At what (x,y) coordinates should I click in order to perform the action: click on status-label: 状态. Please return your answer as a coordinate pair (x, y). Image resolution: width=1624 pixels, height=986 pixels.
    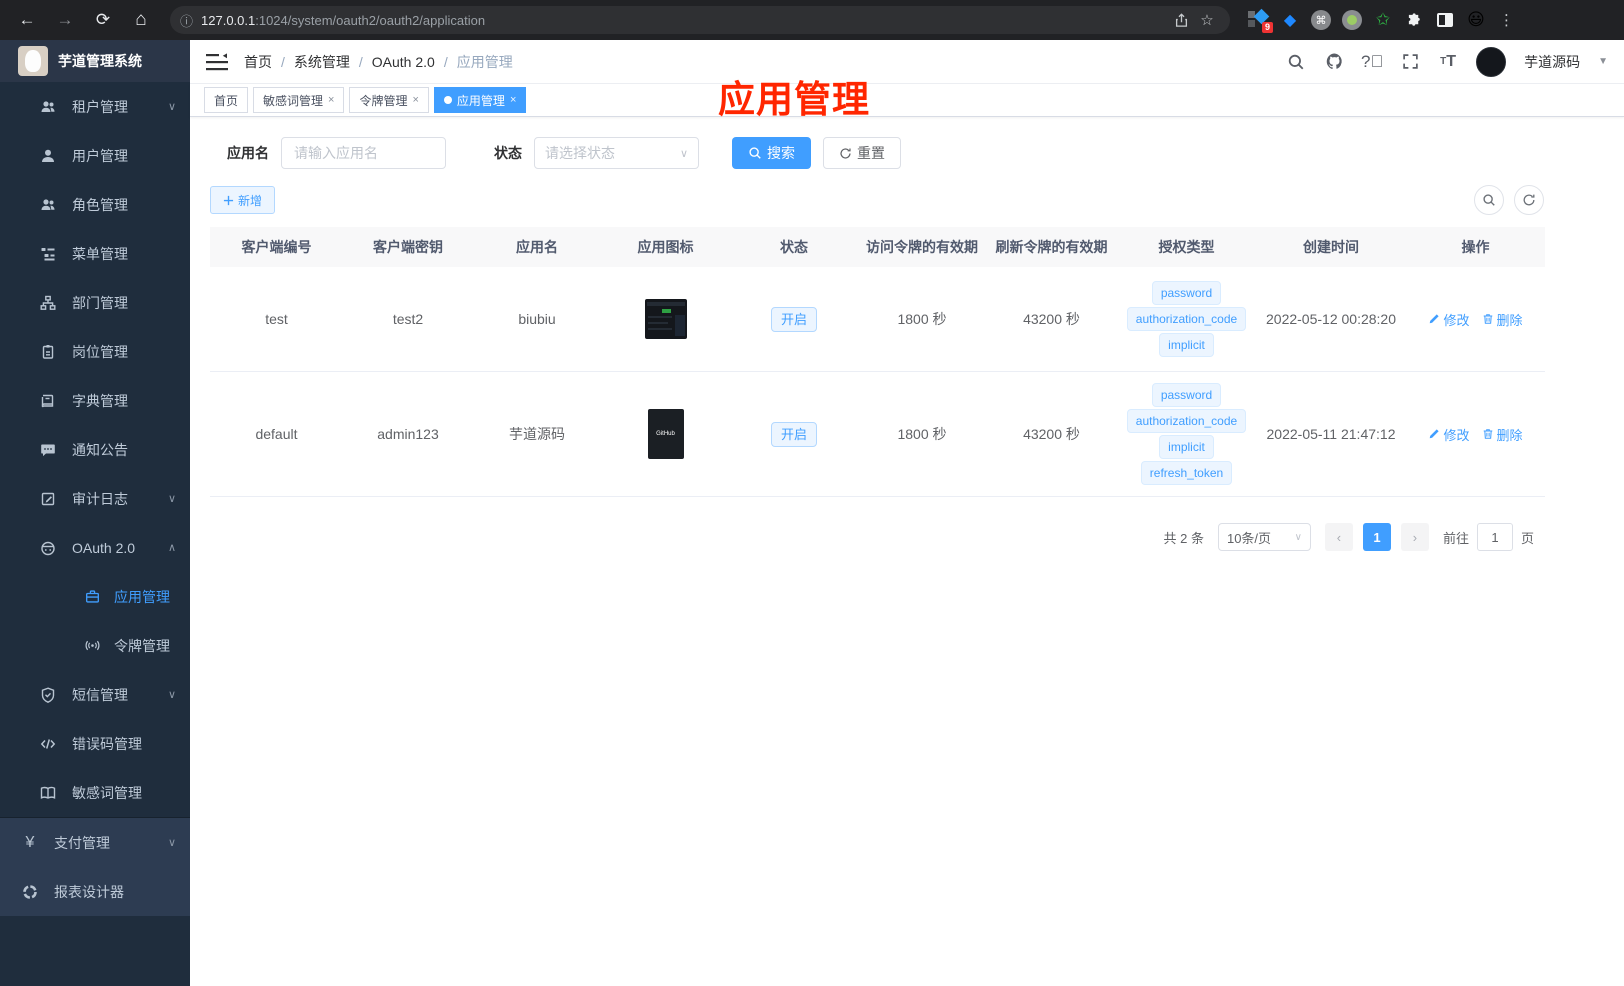
    Looking at the image, I should click on (508, 153).